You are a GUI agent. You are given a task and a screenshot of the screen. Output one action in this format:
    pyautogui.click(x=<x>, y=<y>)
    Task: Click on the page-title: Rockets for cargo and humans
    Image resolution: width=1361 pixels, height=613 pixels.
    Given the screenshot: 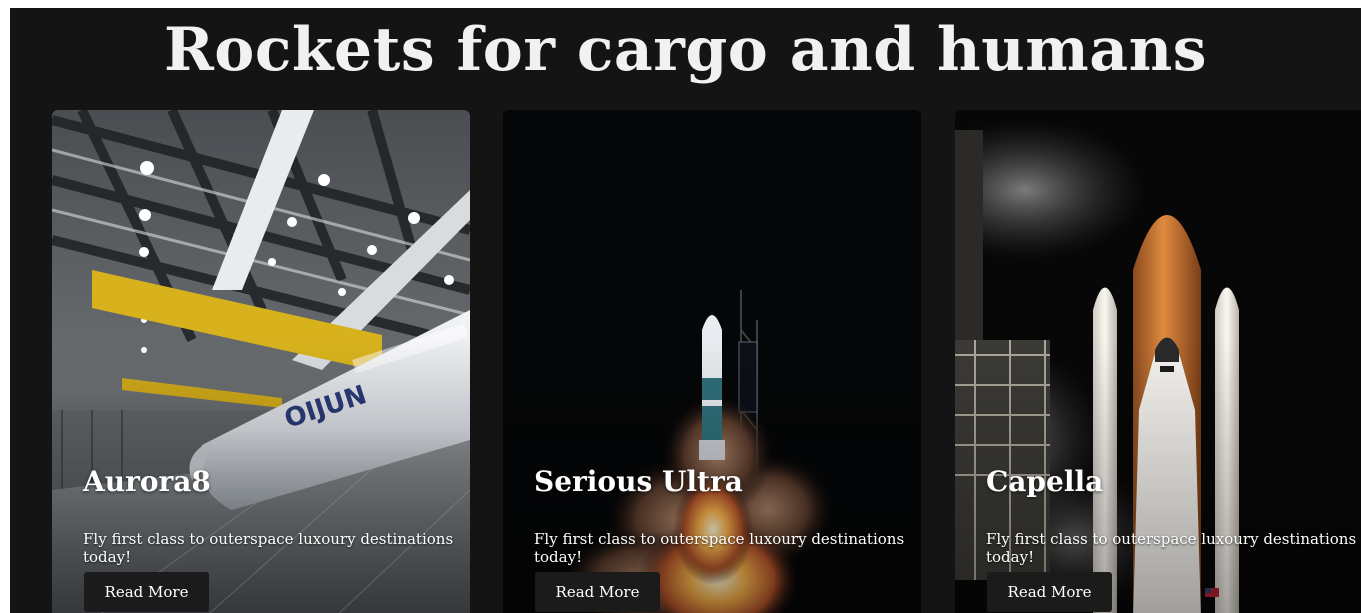 What is the action you would take?
    pyautogui.click(x=685, y=50)
    